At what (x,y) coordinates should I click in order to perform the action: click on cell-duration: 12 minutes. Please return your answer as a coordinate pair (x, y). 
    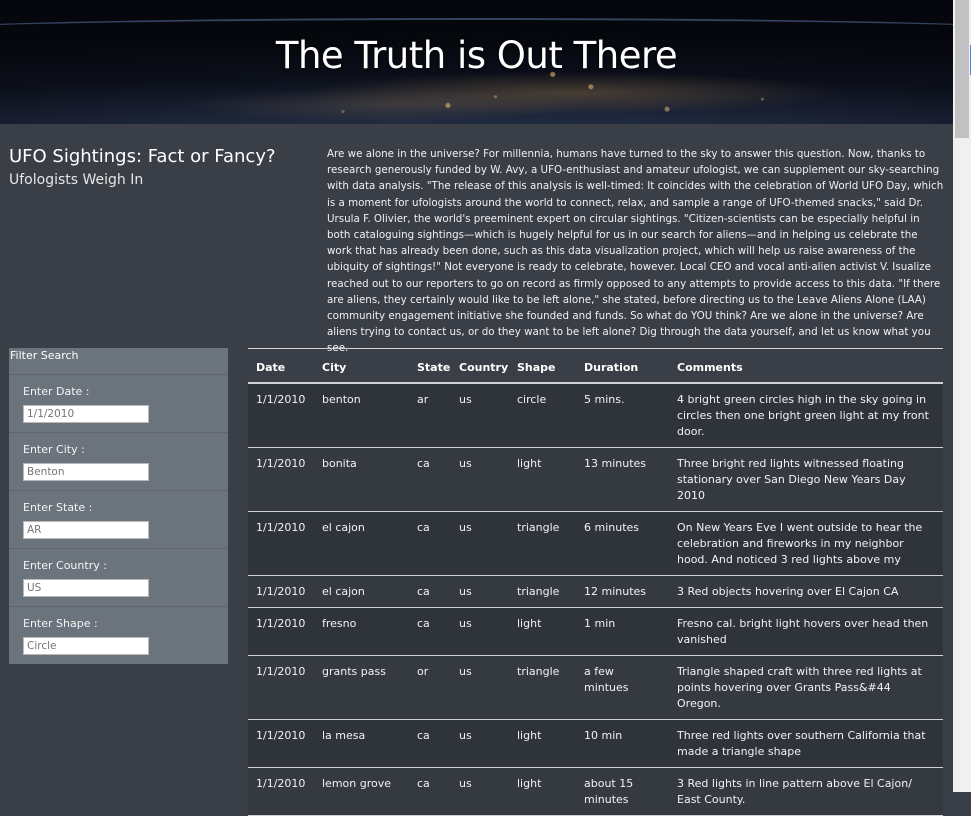
    Looking at the image, I should click on (622, 591).